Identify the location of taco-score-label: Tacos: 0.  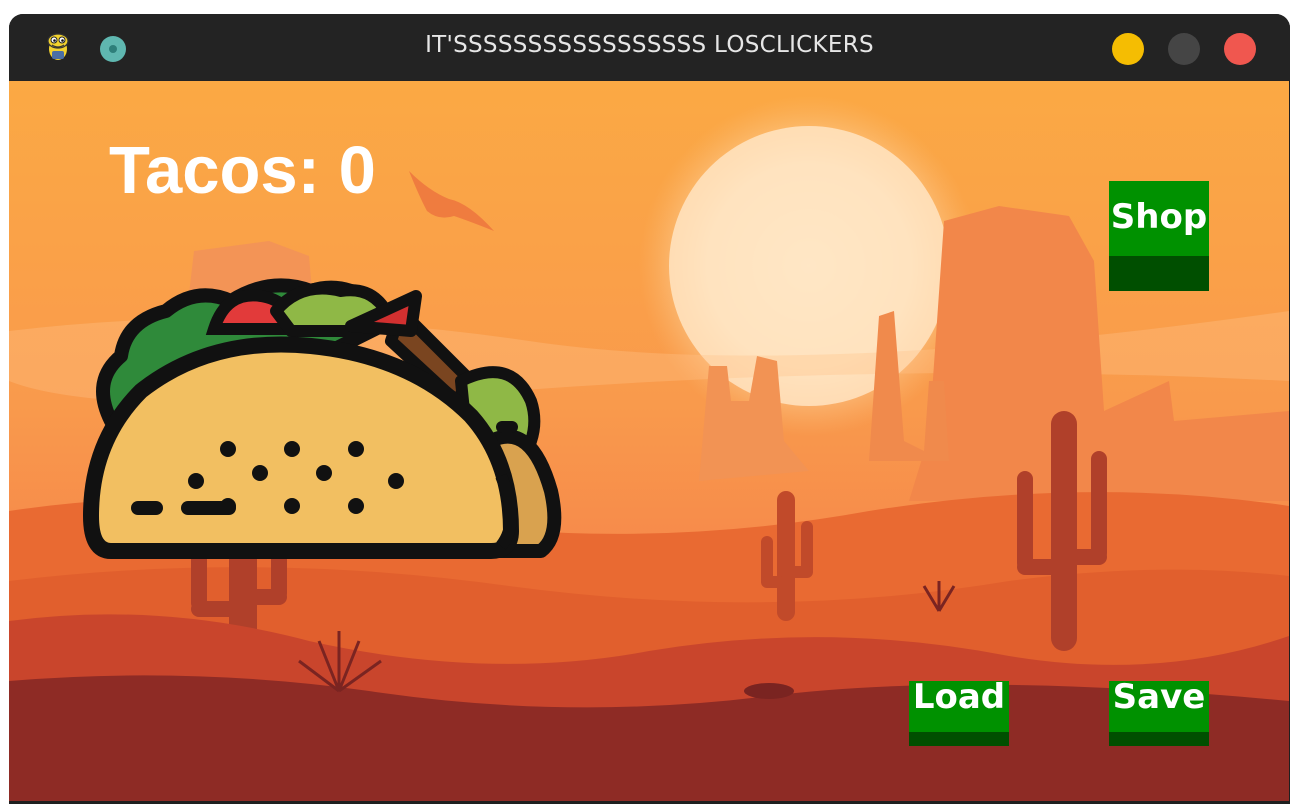
(242, 170).